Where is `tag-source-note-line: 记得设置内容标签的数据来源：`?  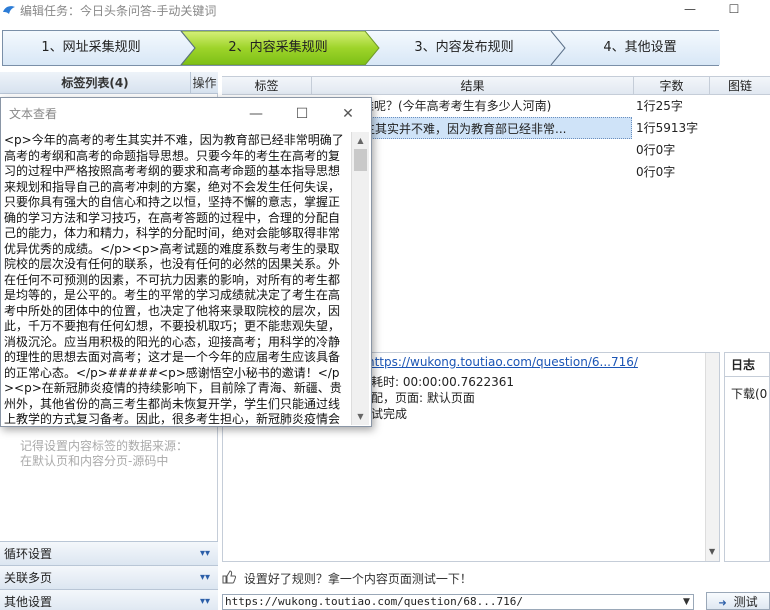
tag-source-note-line: 记得设置内容标签的数据来源： is located at coordinates (104, 446).